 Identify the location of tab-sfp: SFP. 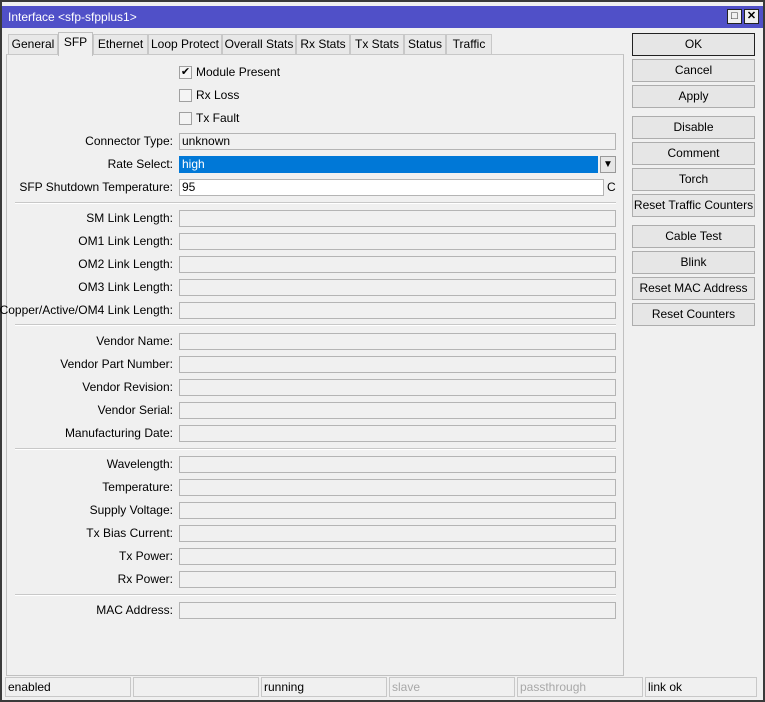
(75, 44).